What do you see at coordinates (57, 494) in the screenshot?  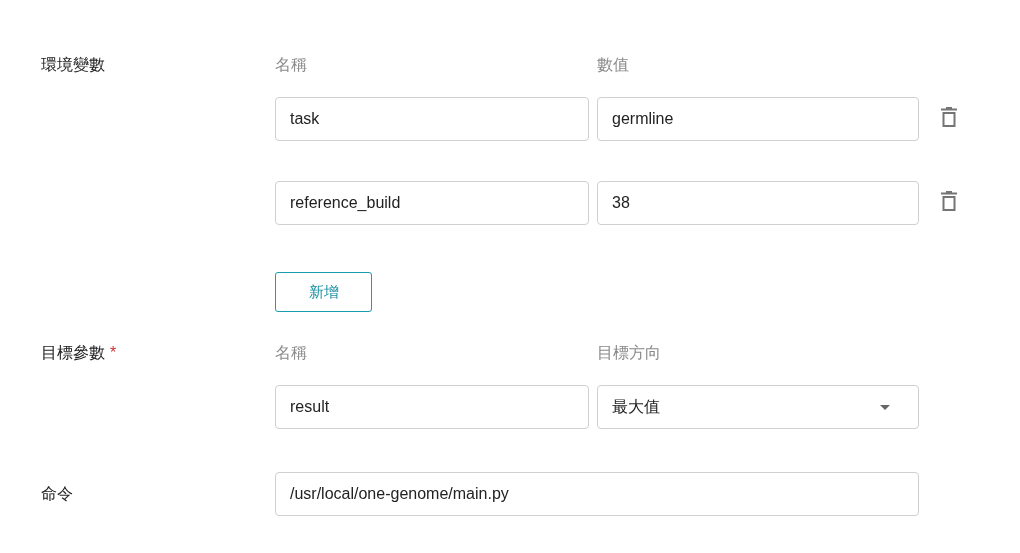 I see `field-label: 命令` at bounding box center [57, 494].